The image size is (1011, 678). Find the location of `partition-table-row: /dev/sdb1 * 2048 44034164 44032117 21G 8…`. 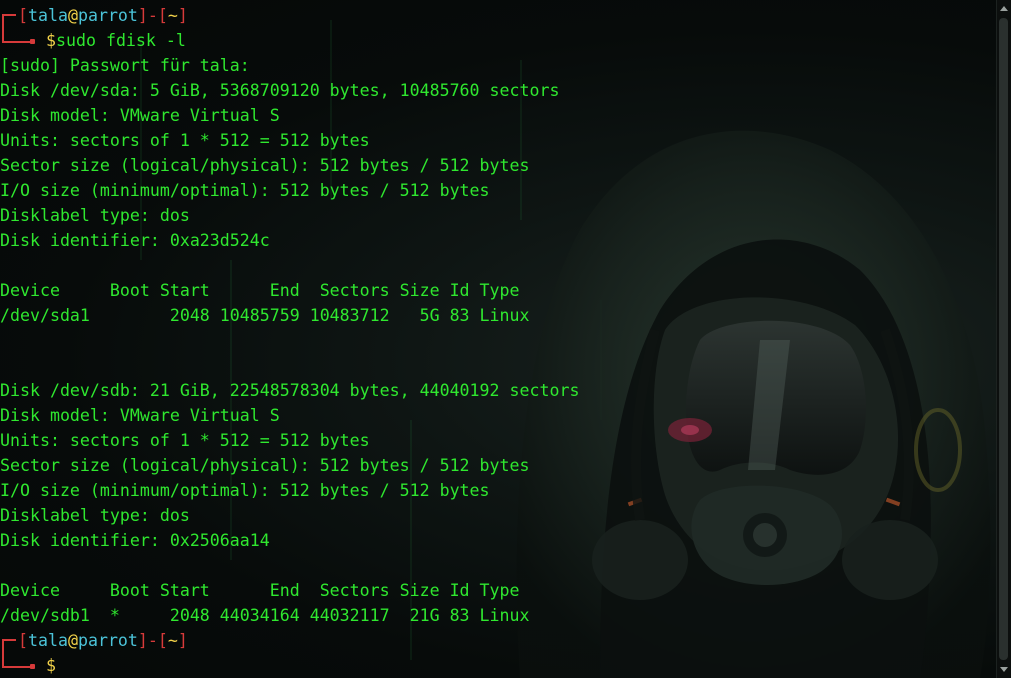

partition-table-row: /dev/sdb1 * 2048 44034164 44032117 21G 8… is located at coordinates (265, 615).